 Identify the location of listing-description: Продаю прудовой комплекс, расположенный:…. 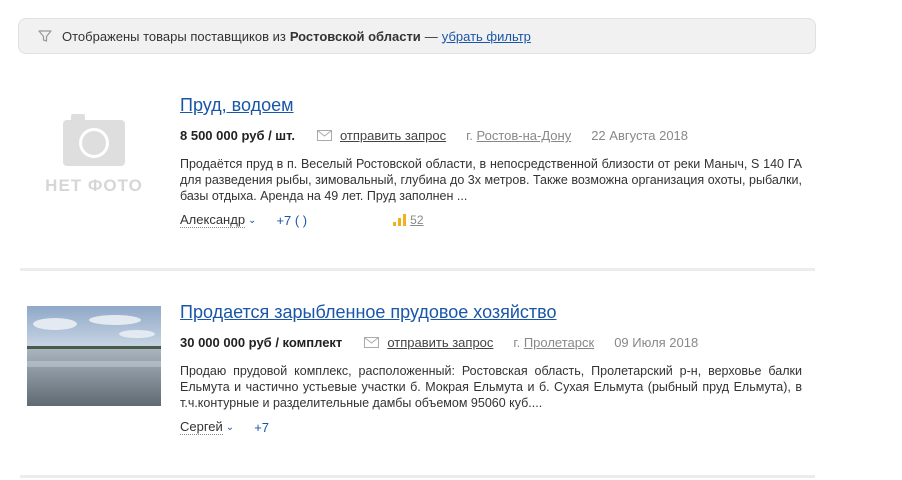
(491, 387).